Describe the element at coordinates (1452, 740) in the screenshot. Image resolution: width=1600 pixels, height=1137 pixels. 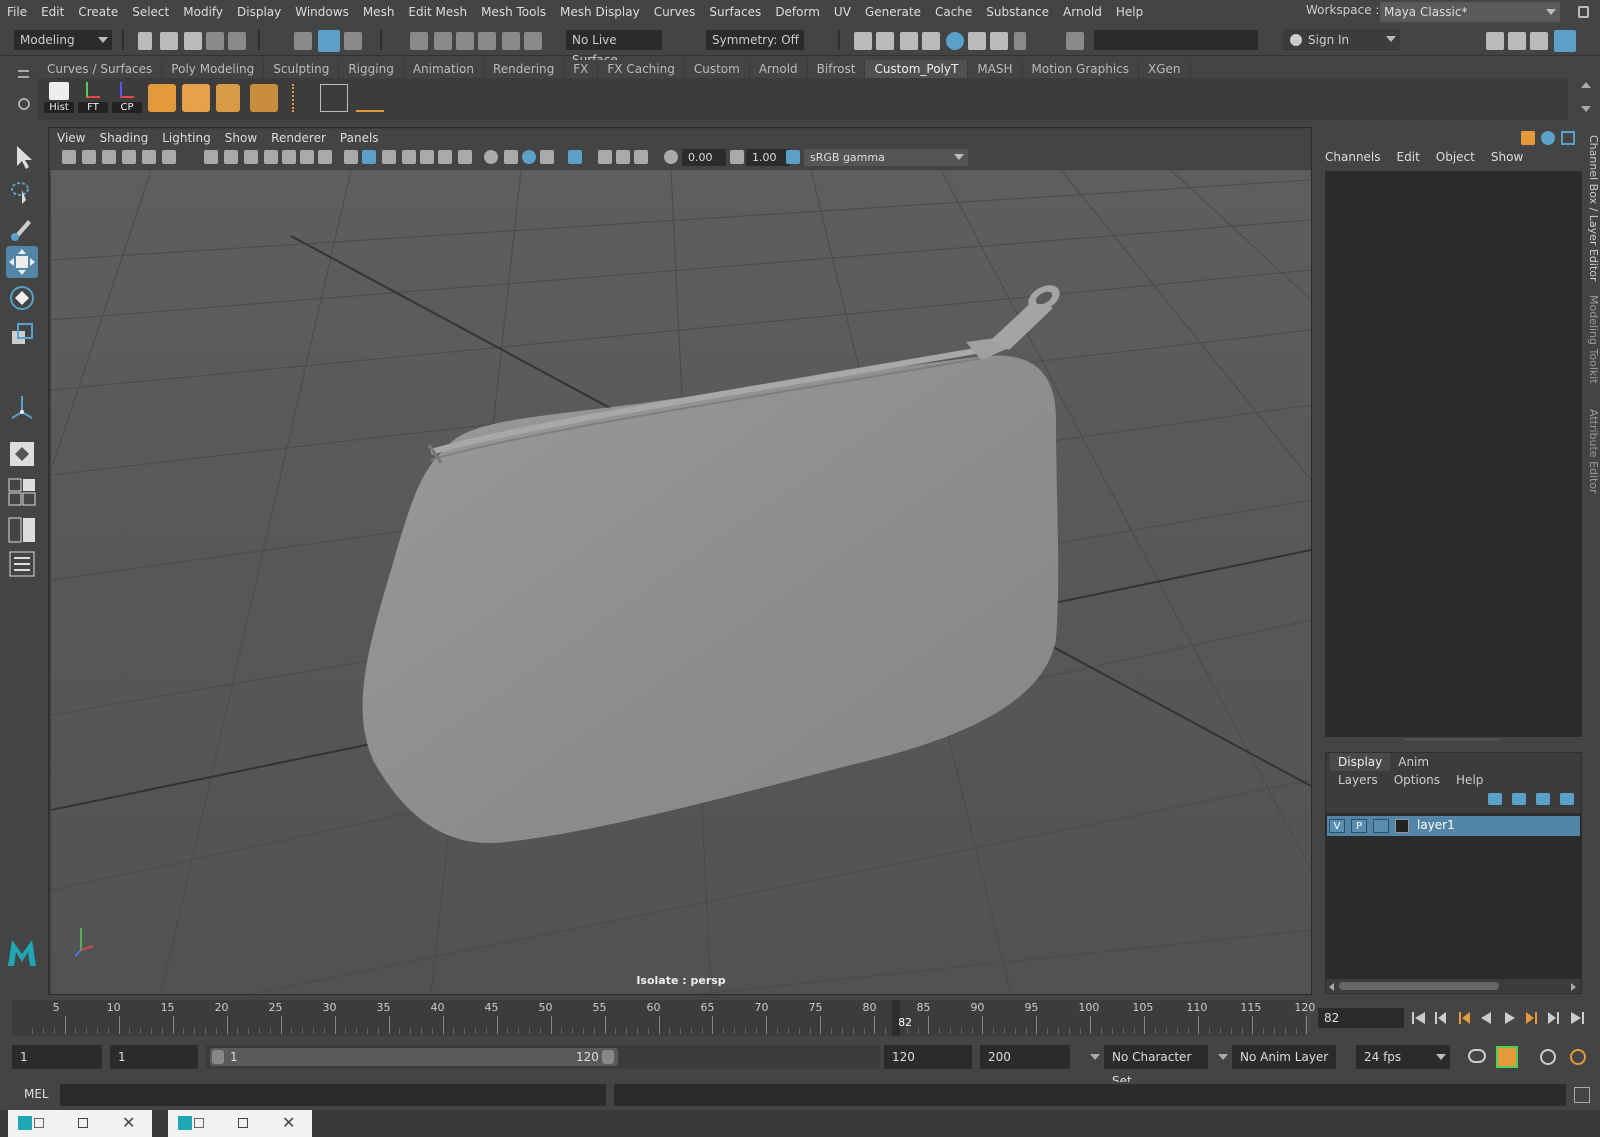
I see `panel-splitter` at that location.